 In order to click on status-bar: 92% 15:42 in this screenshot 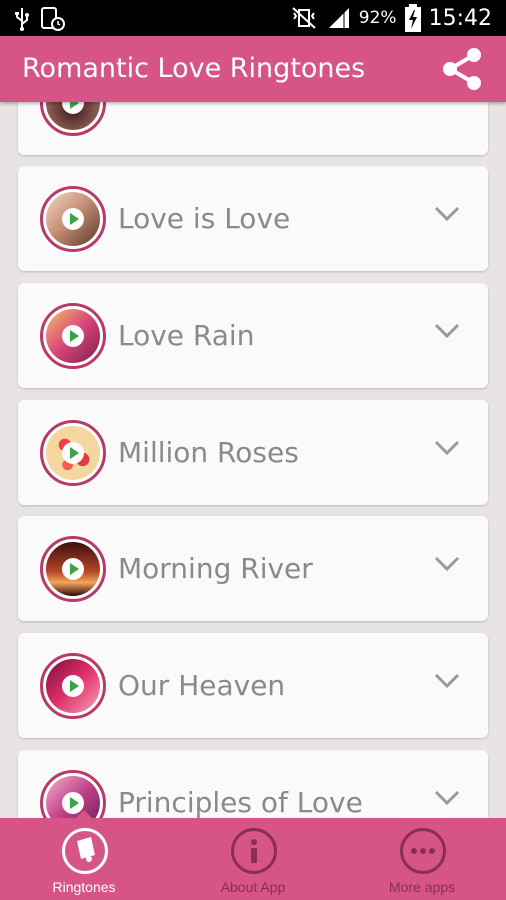, I will do `click(253, 18)`.